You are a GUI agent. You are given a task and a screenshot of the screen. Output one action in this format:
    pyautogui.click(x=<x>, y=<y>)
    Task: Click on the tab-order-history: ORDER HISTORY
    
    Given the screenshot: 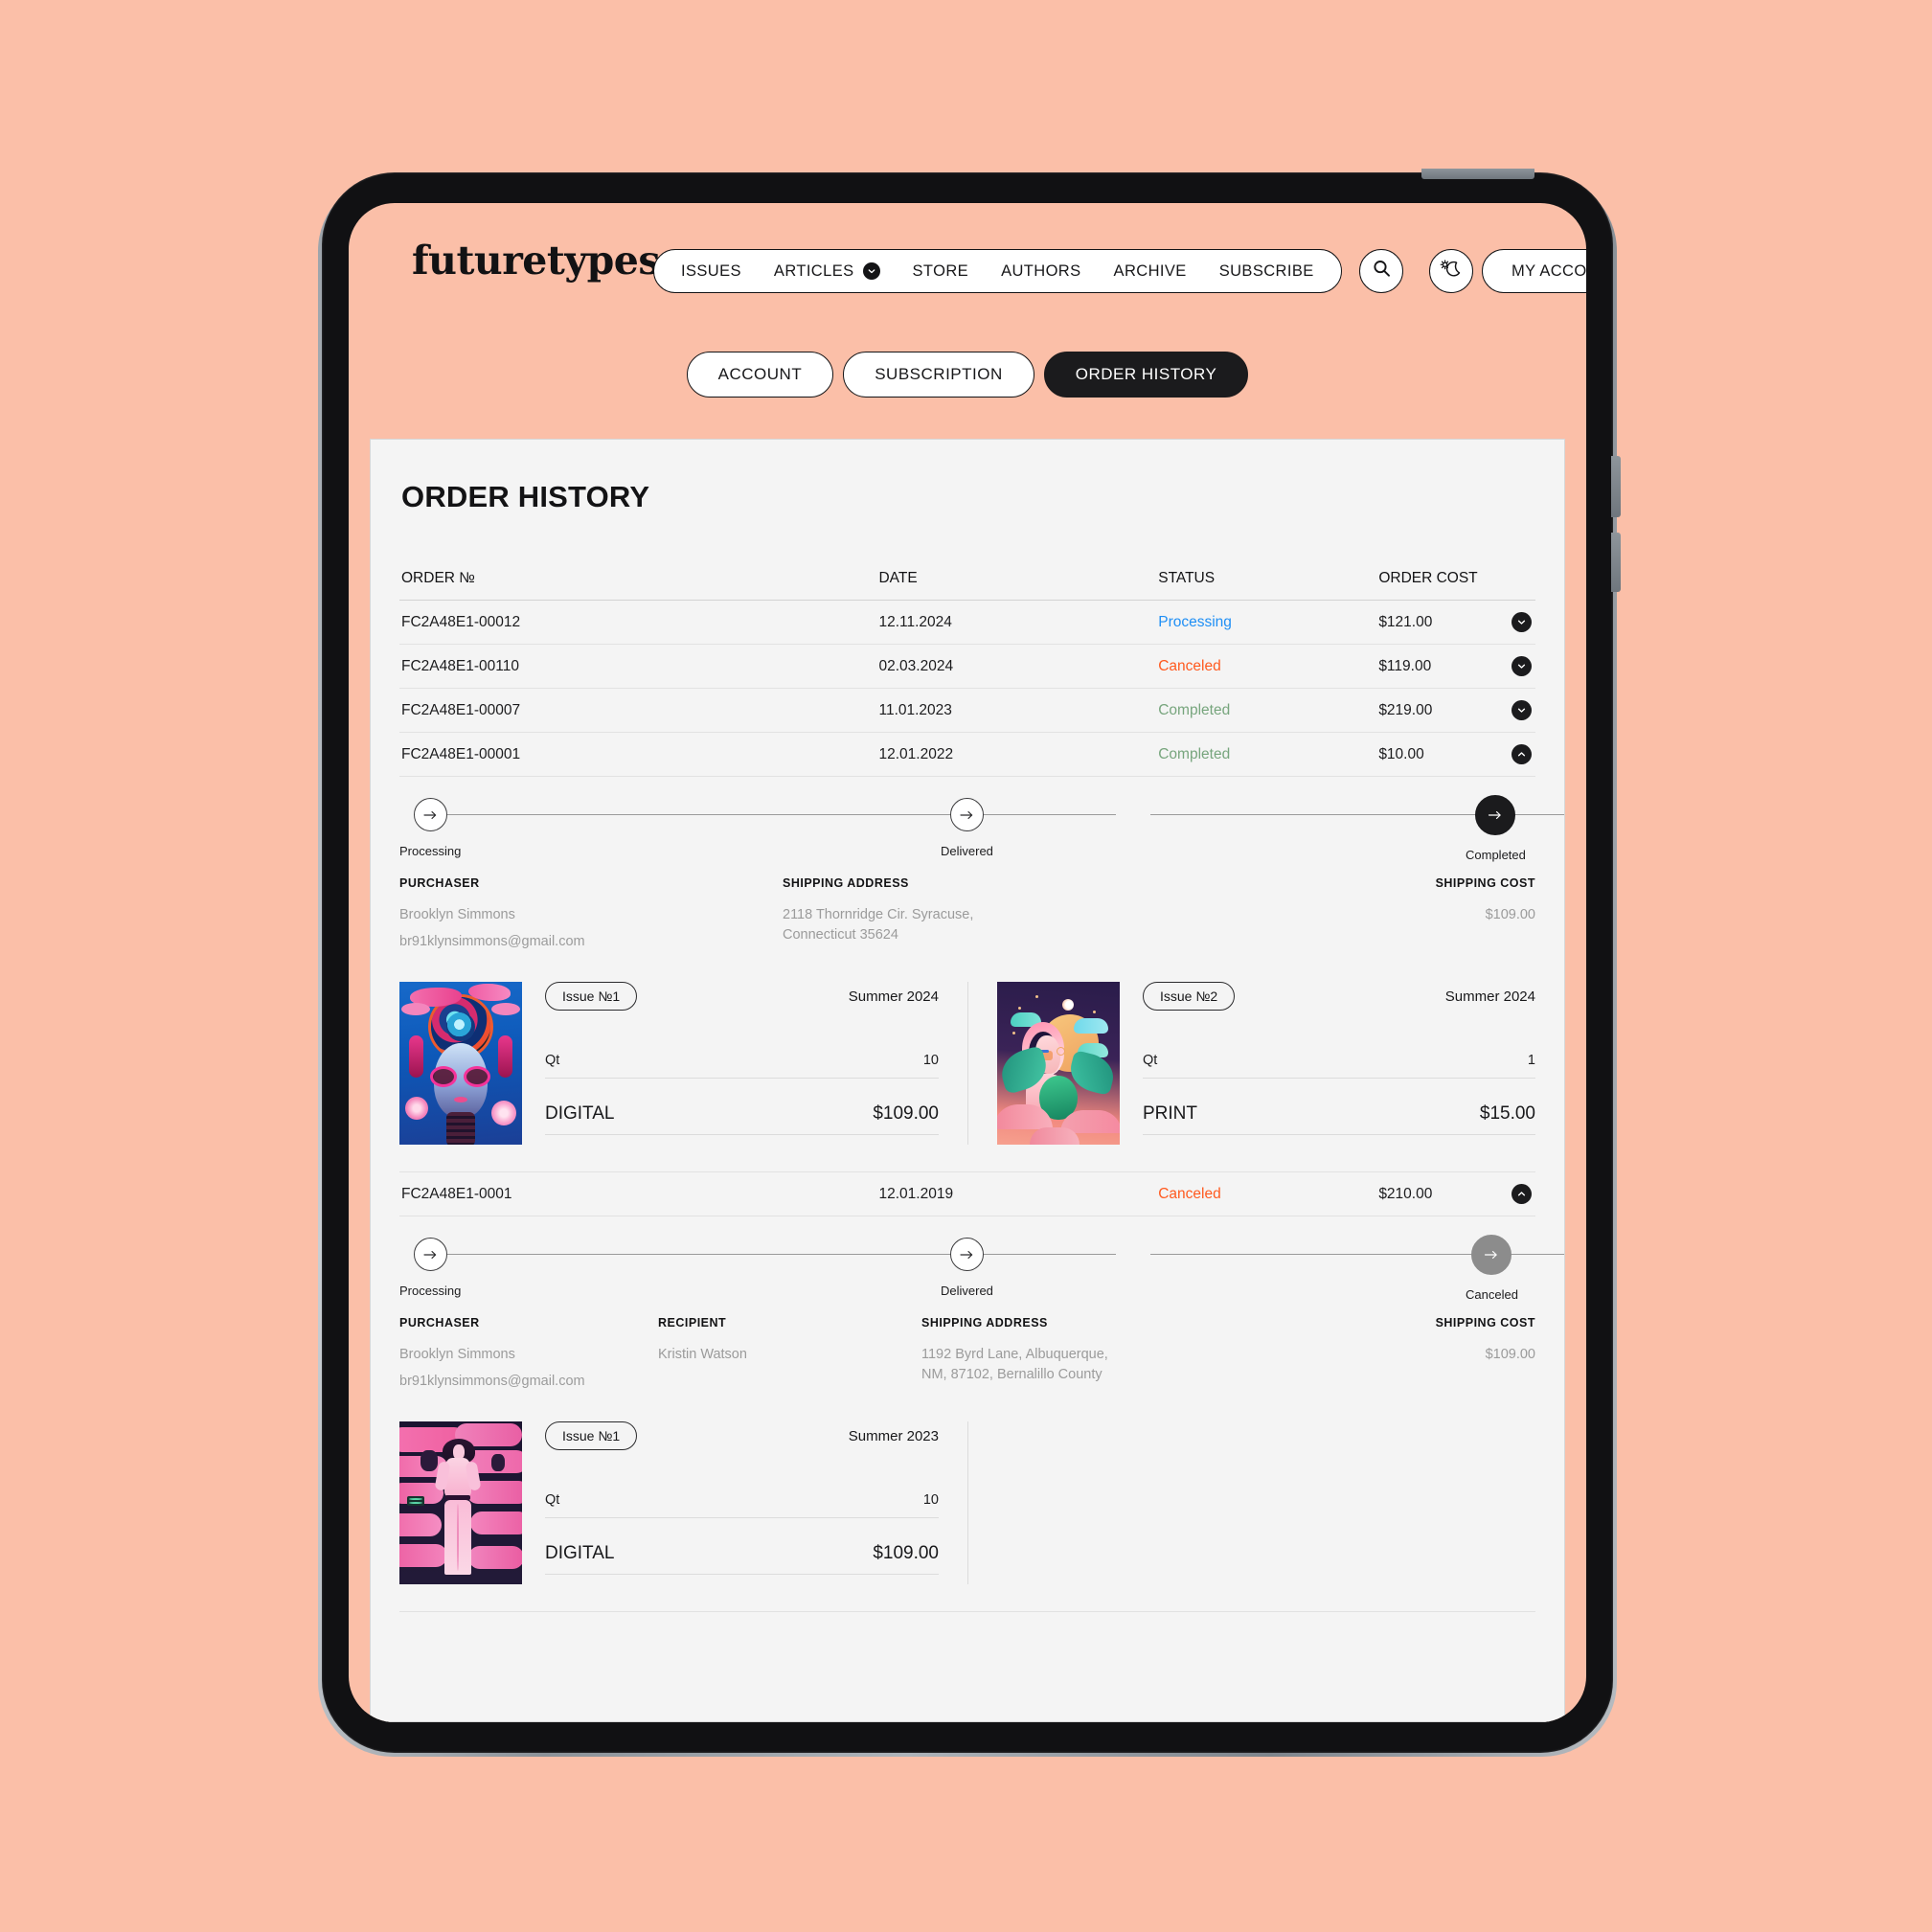 What is the action you would take?
    pyautogui.click(x=1146, y=375)
    